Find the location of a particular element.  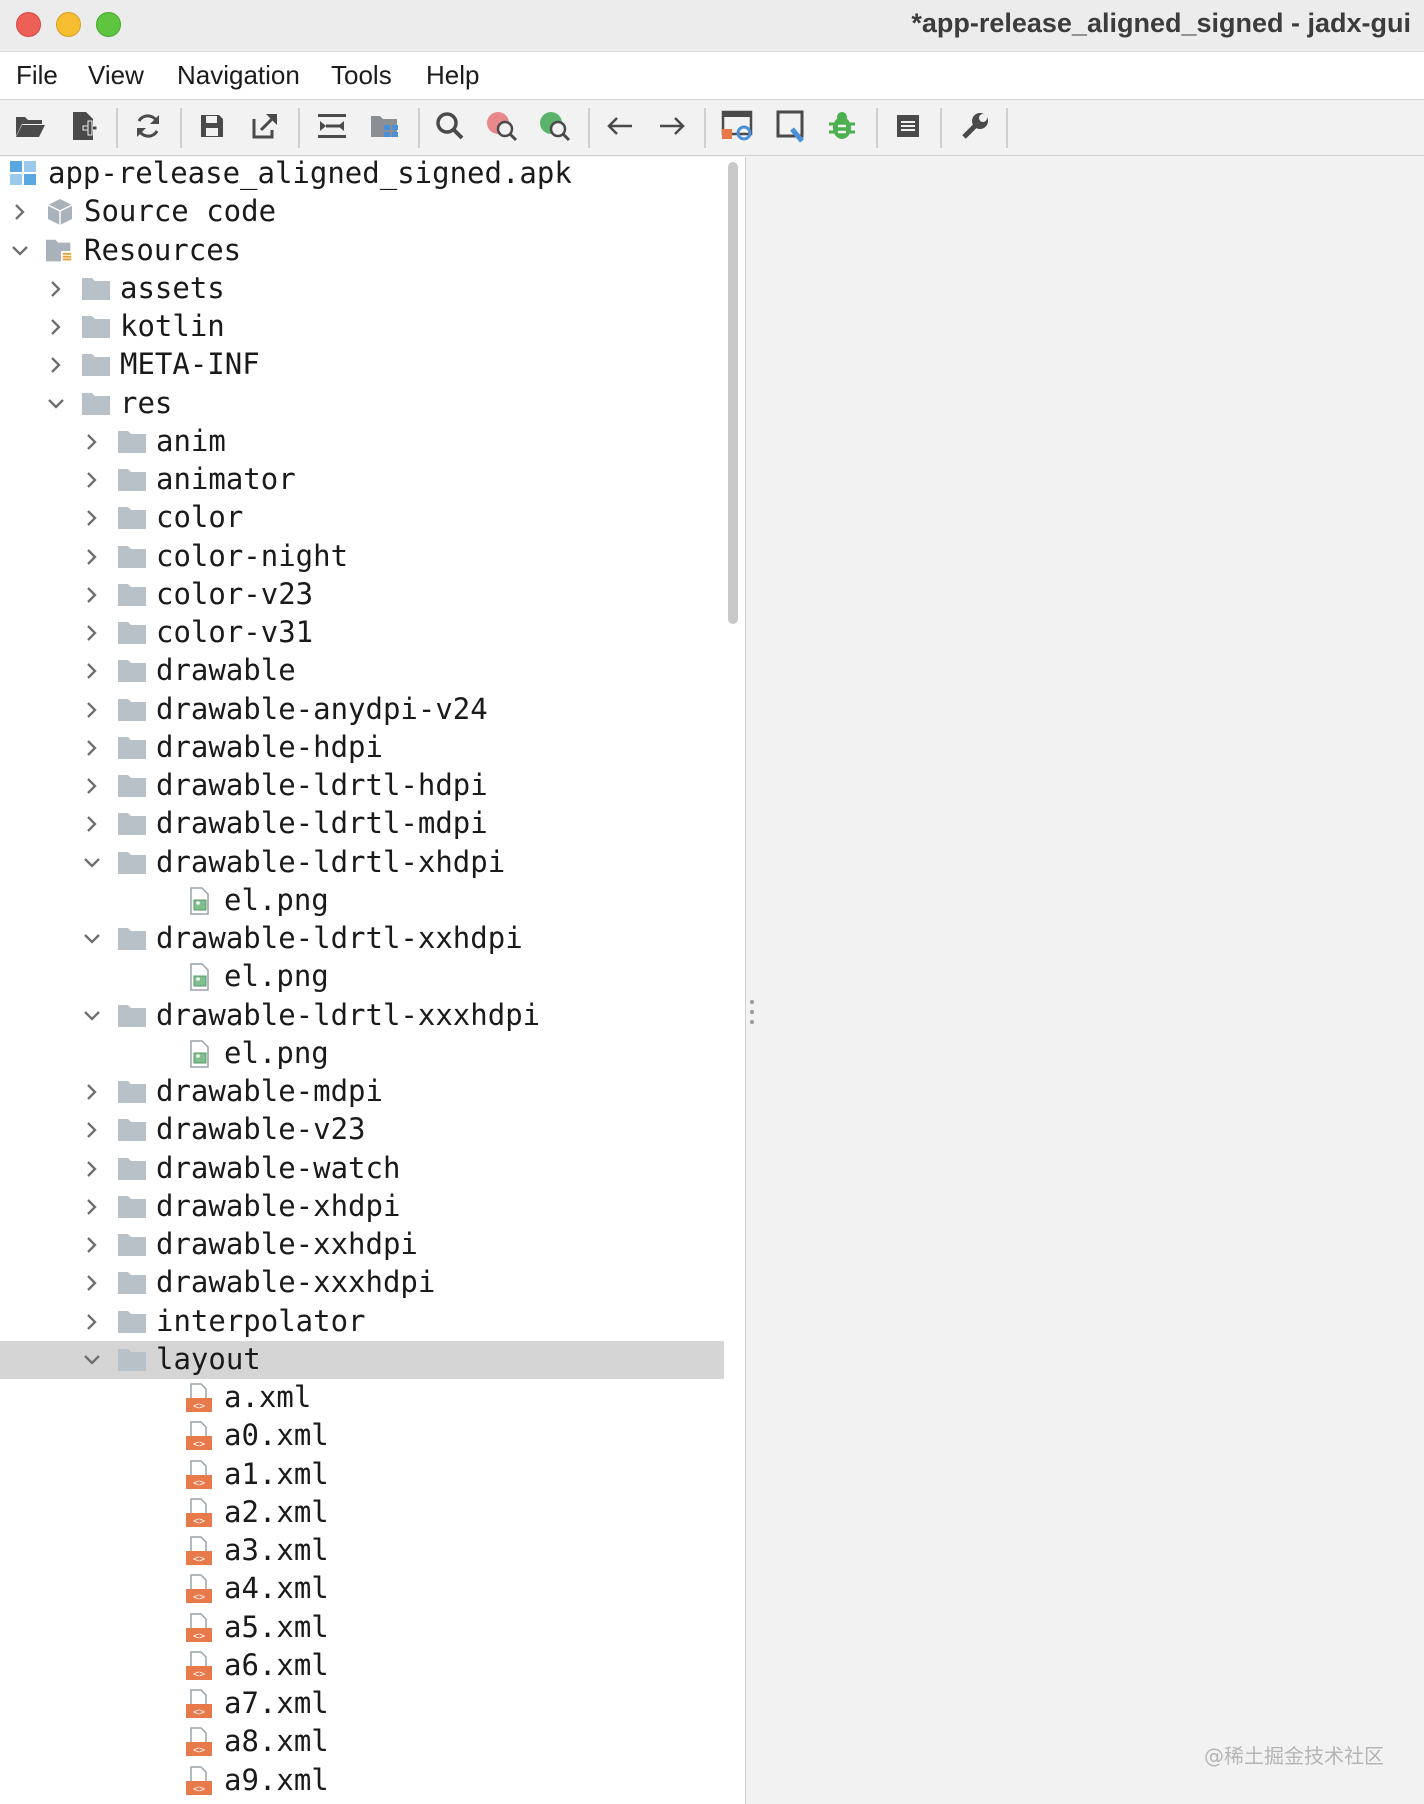

close-window-button is located at coordinates (28, 24).